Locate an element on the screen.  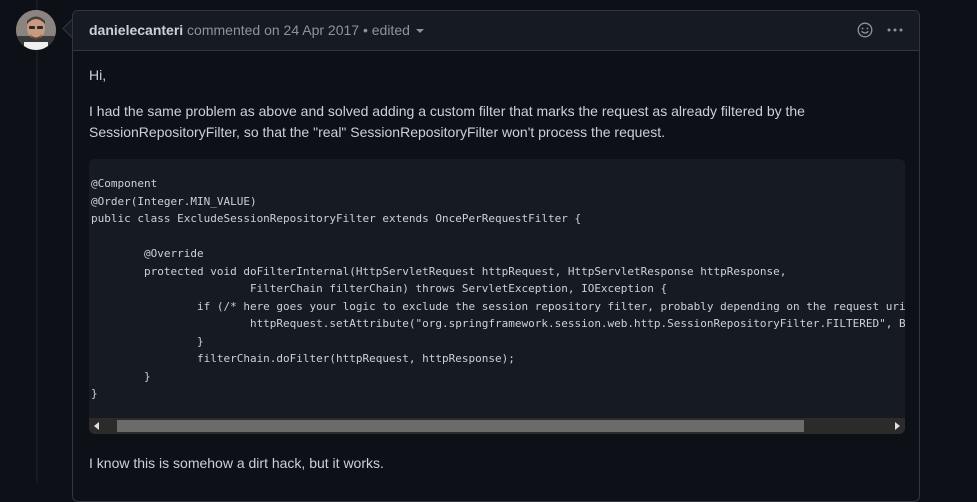
smiley-icon is located at coordinates (865, 30).